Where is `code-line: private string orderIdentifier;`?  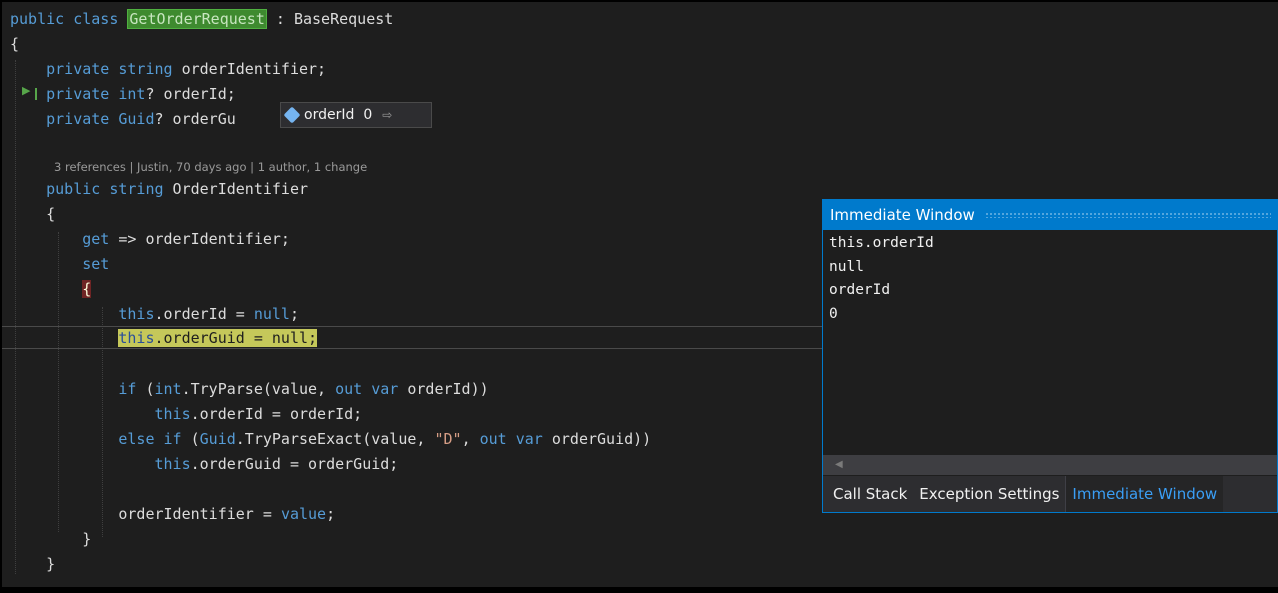 code-line: private string orderIdentifier; is located at coordinates (168, 69).